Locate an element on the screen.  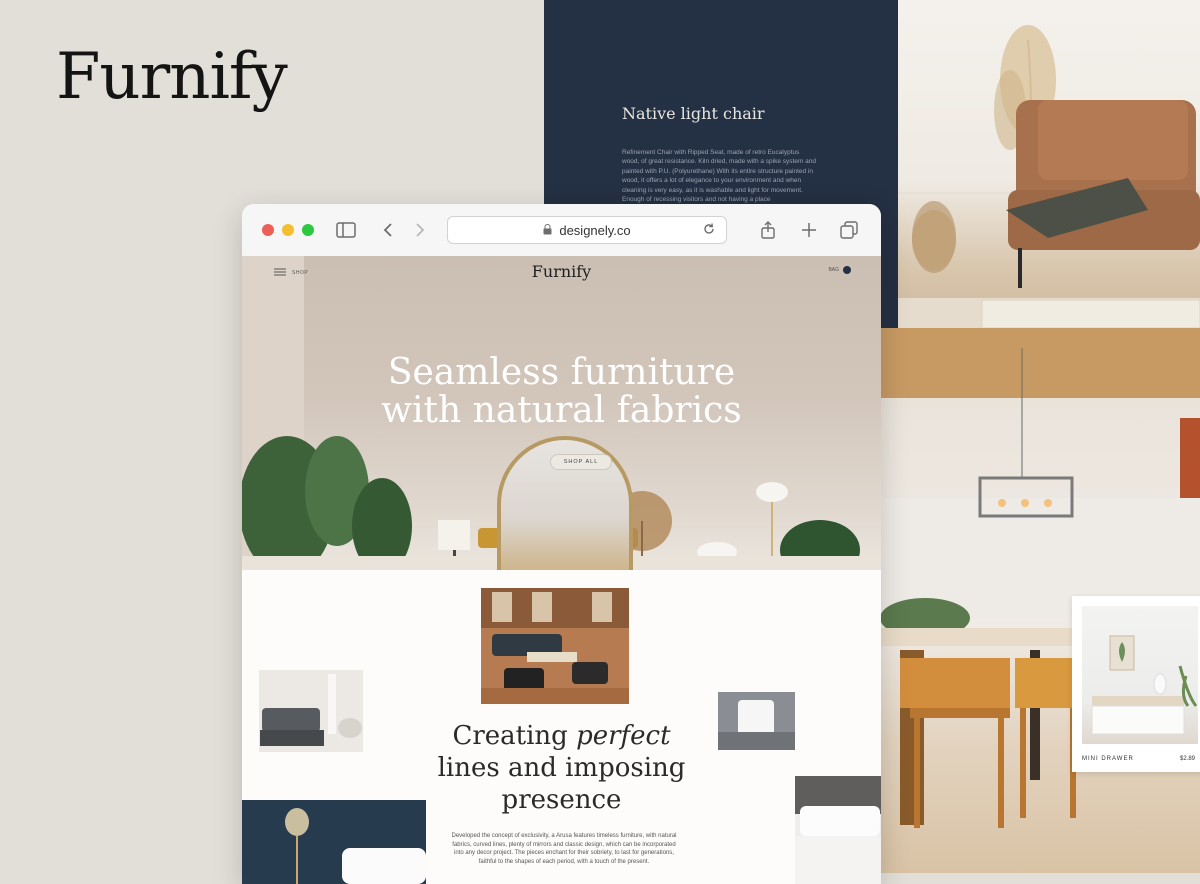
brand-logo: Furnify is located at coordinates (172, 77).